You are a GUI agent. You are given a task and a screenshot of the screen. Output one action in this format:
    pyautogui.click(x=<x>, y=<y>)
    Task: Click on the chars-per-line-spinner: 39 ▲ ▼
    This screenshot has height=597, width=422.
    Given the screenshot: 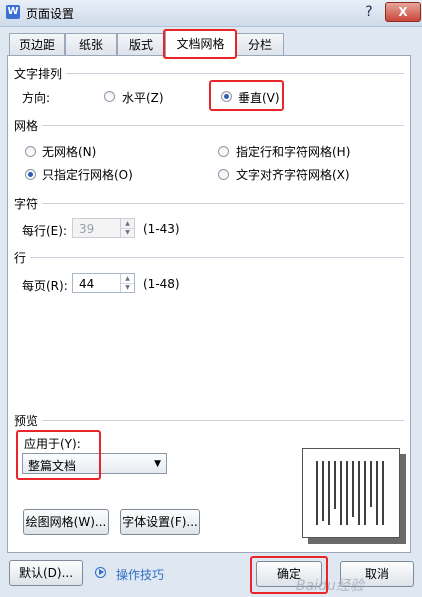 What is the action you would take?
    pyautogui.click(x=103, y=228)
    